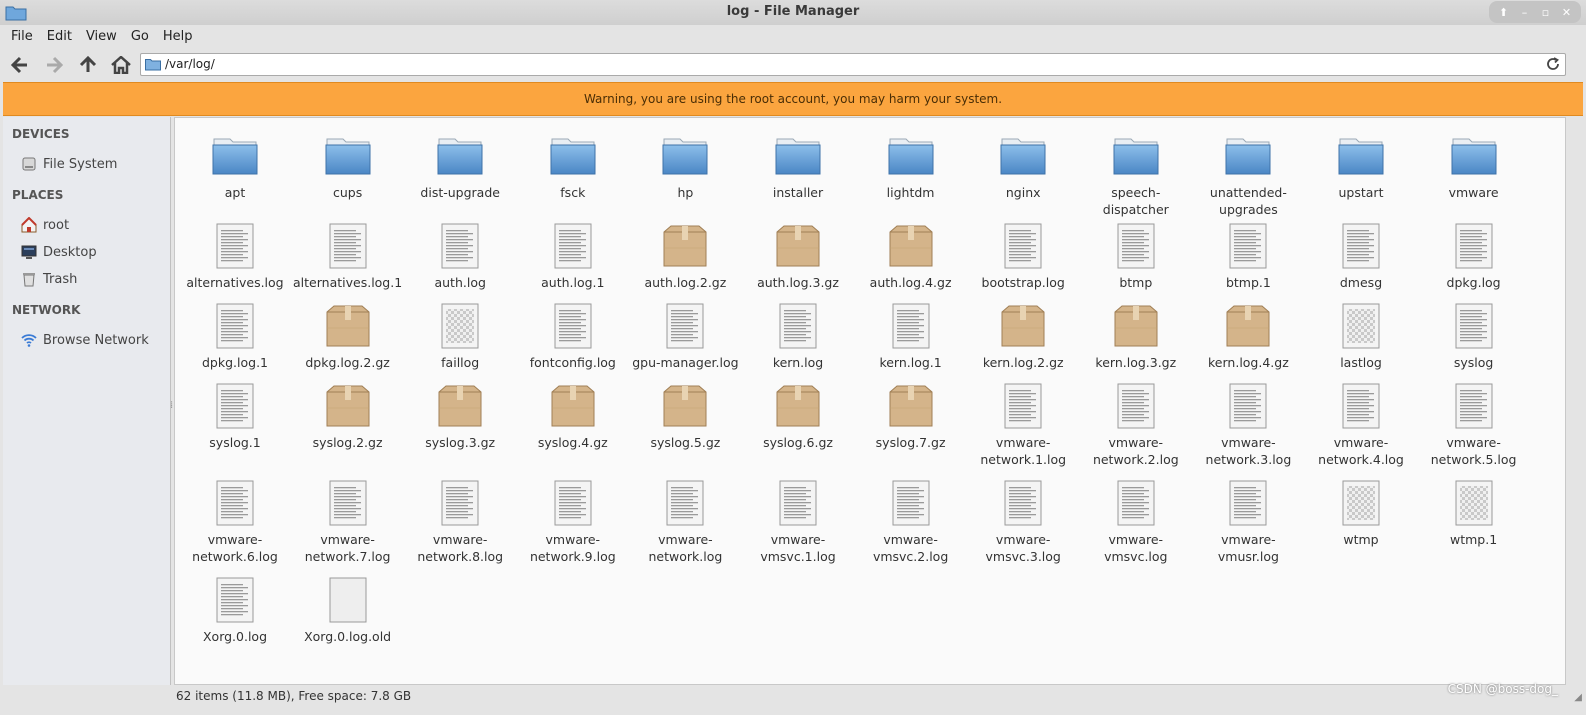  What do you see at coordinates (1248, 336) in the screenshot?
I see `file-item: kern.log.4.gz` at bounding box center [1248, 336].